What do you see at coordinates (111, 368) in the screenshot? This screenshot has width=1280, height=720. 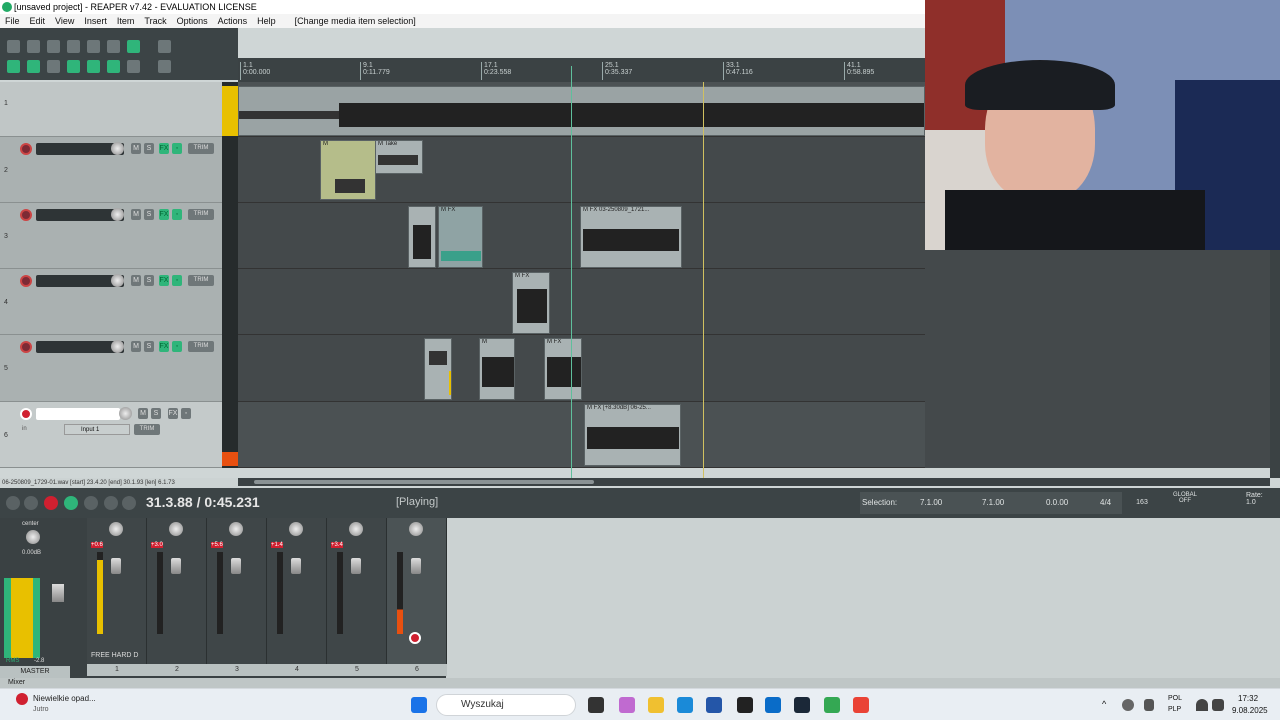 I see `track-5: M S FX ◦ TRIM 5` at bounding box center [111, 368].